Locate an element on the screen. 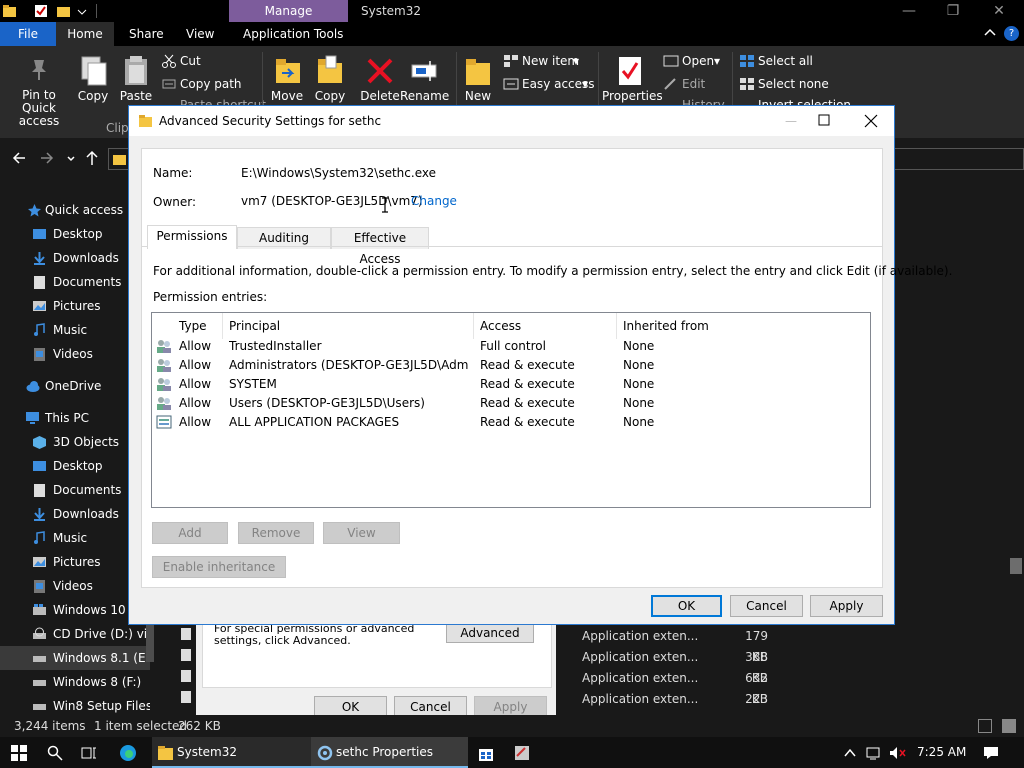 The width and height of the screenshot is (1024, 768). cancel-button: Cancel is located at coordinates (766, 606).